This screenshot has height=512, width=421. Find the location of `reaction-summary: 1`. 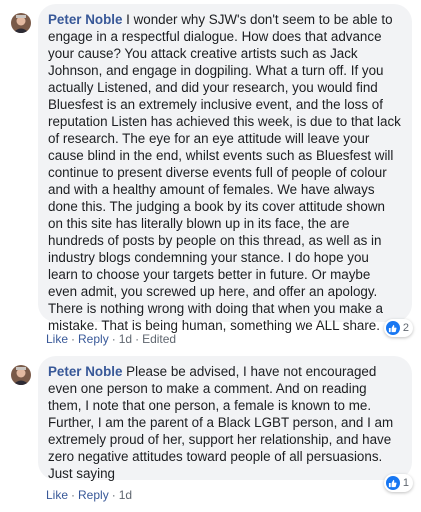

reaction-summary: 1 is located at coordinates (398, 483).